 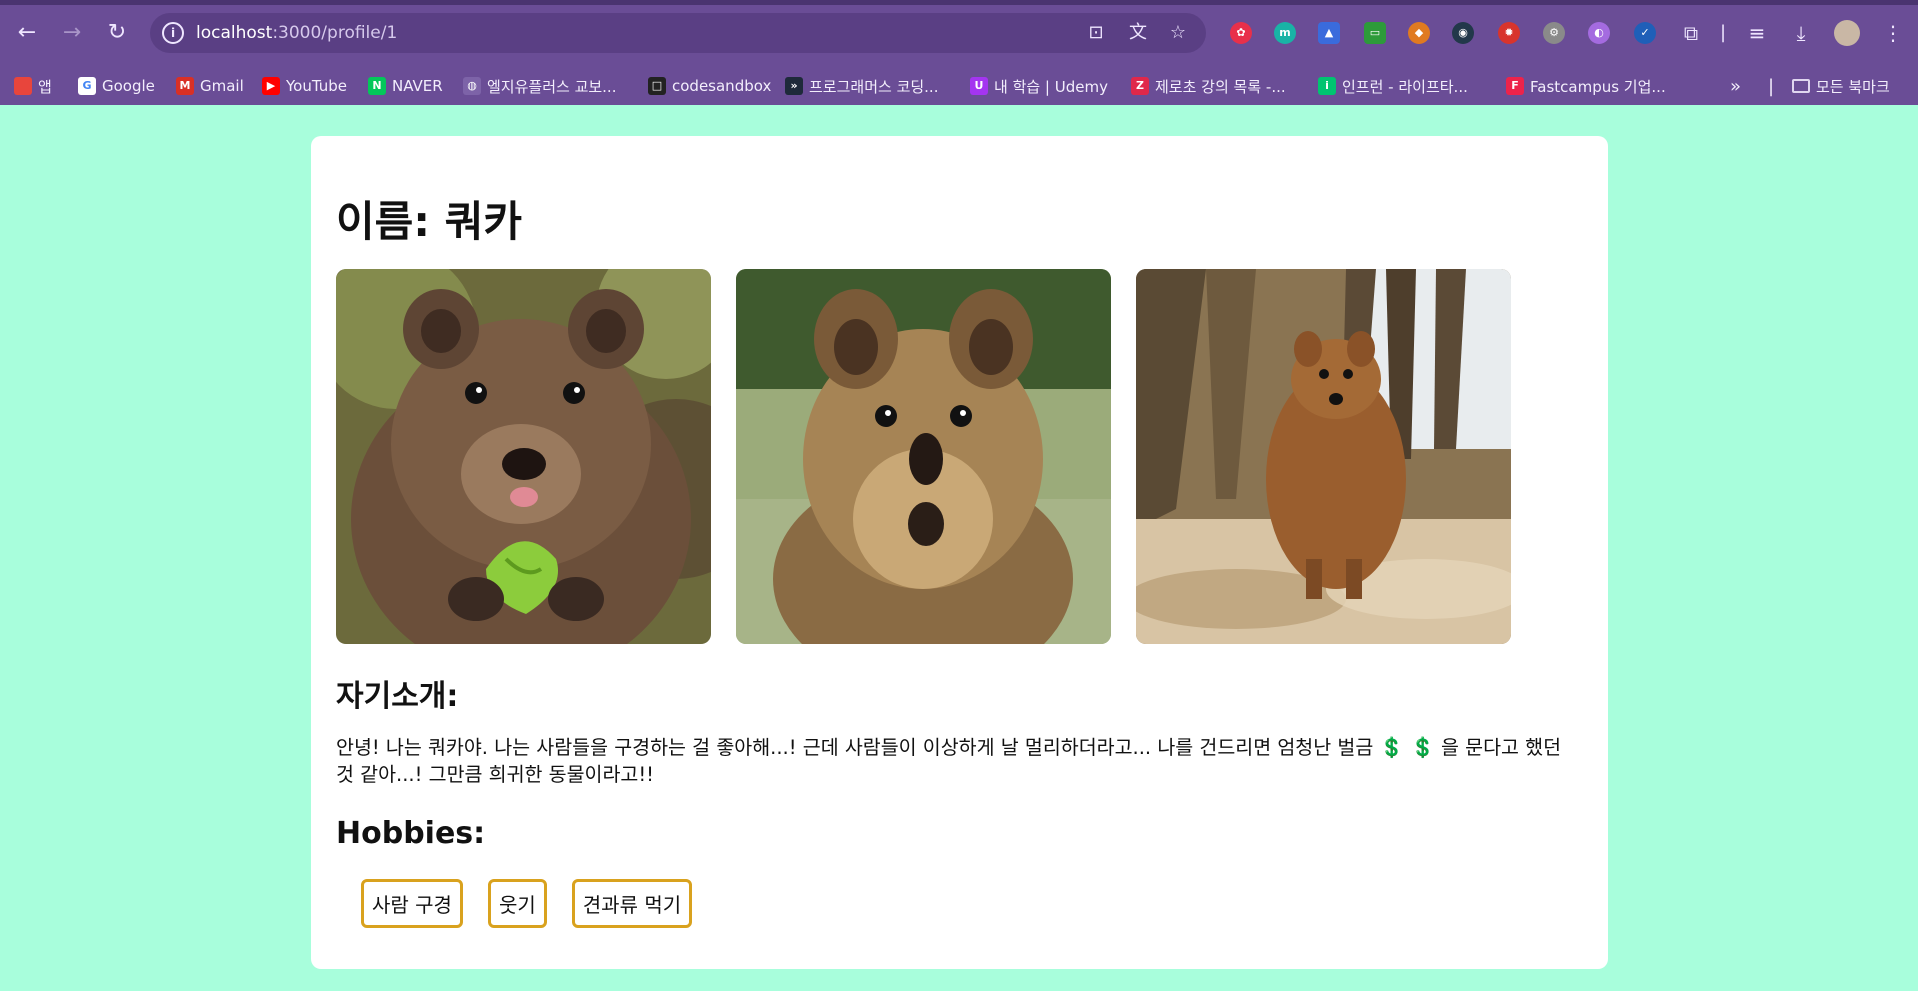 What do you see at coordinates (1757, 33) in the screenshot?
I see `reading-list-icon: ≡` at bounding box center [1757, 33].